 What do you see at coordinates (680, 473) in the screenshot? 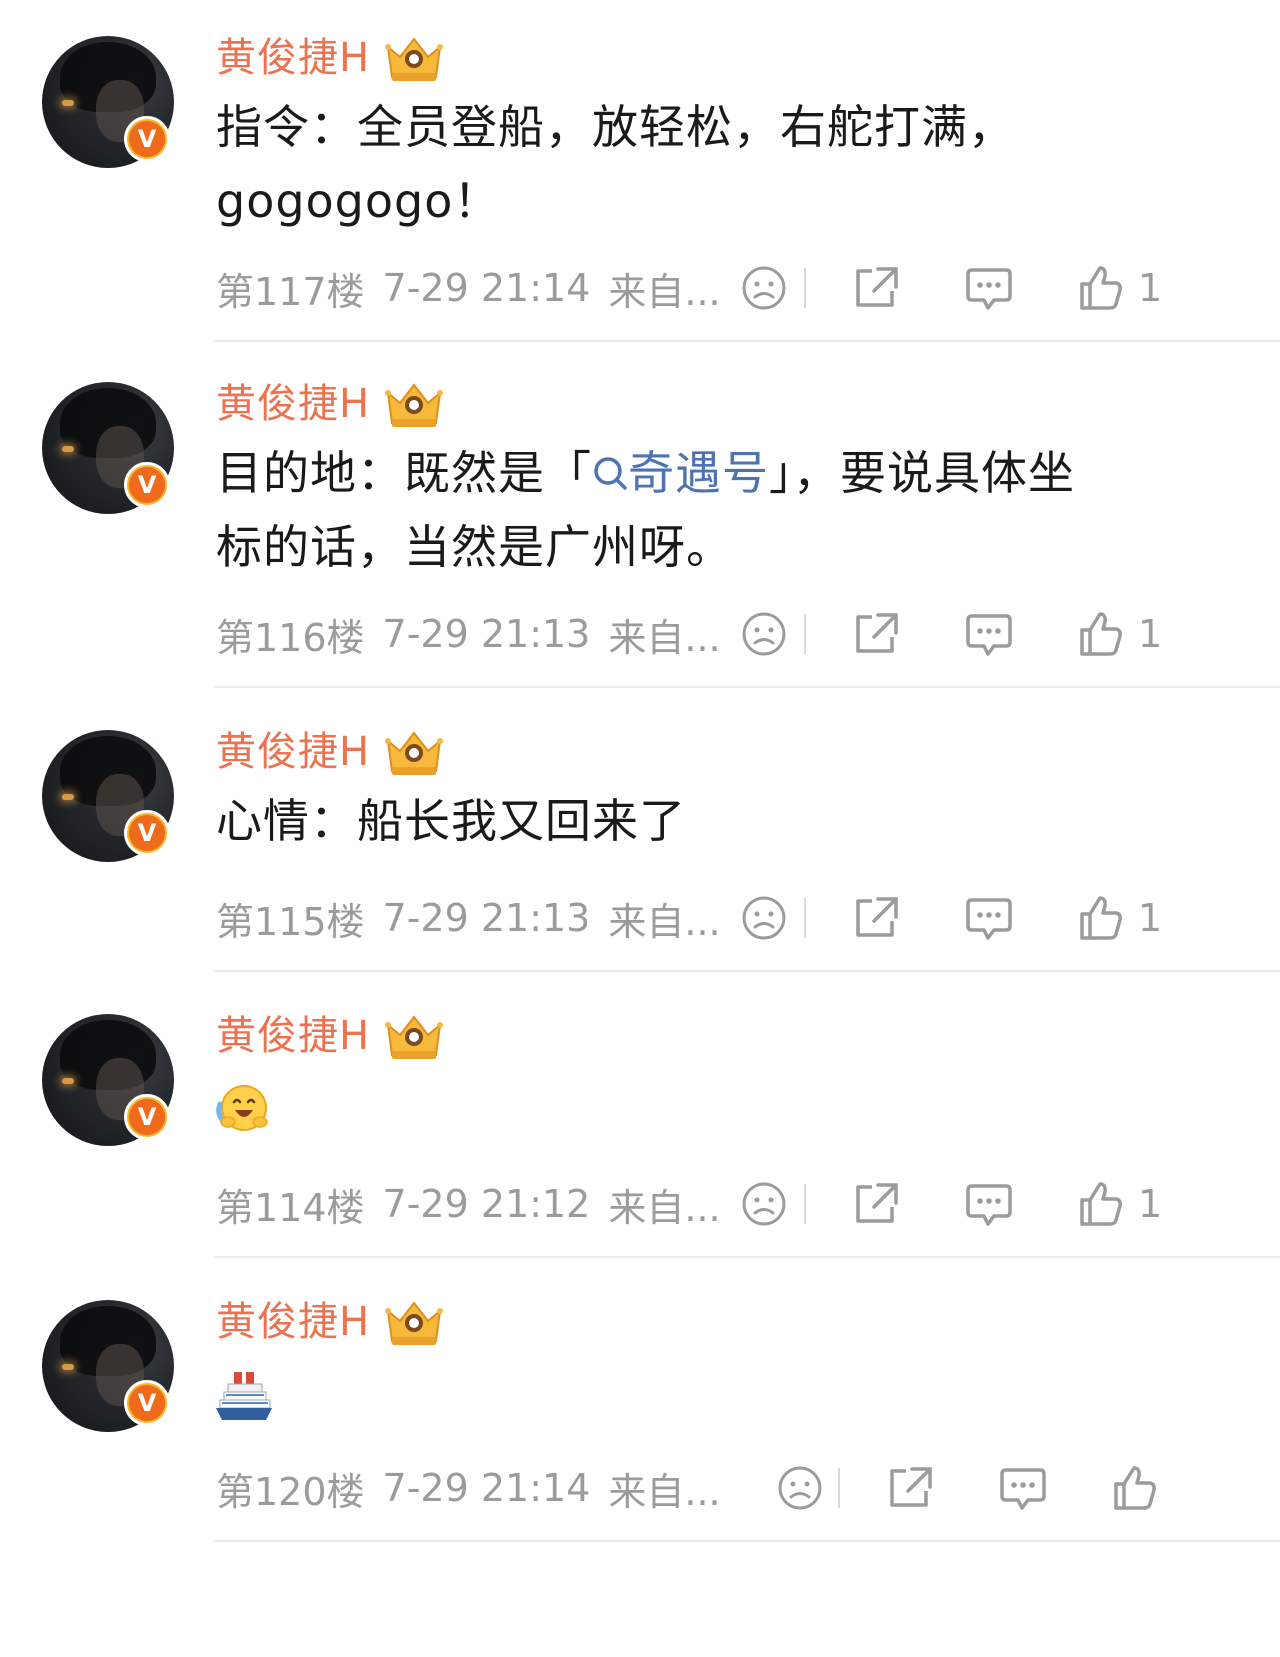
I see `topic-link: 奇遇号` at bounding box center [680, 473].